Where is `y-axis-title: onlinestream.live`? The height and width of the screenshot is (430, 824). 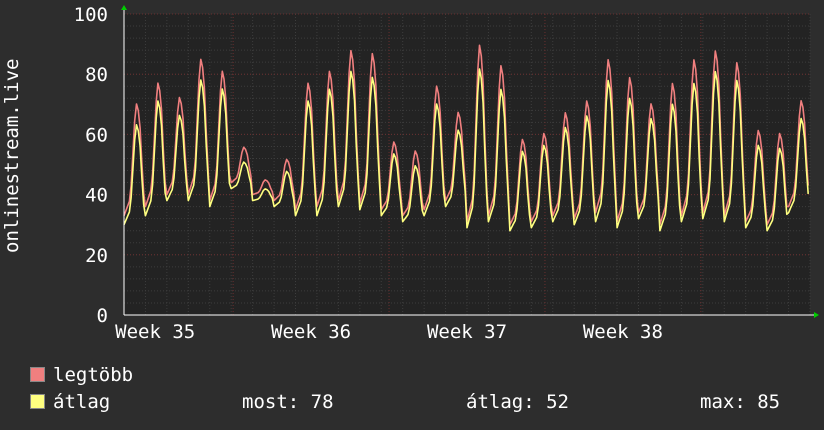
y-axis-title: onlinestream.live is located at coordinates (12, 155).